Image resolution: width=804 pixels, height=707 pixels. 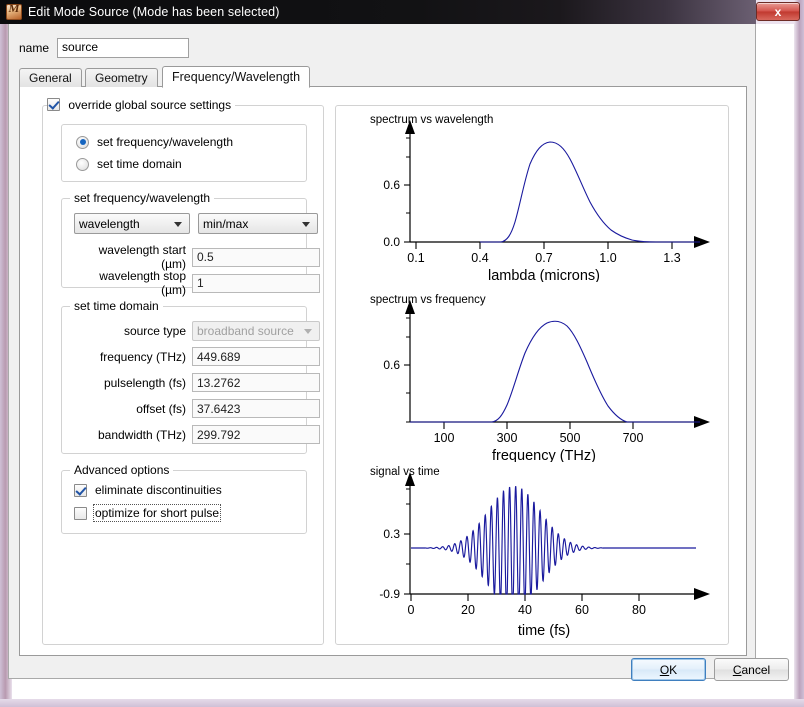 I want to click on ok-button: OK, so click(x=668, y=669).